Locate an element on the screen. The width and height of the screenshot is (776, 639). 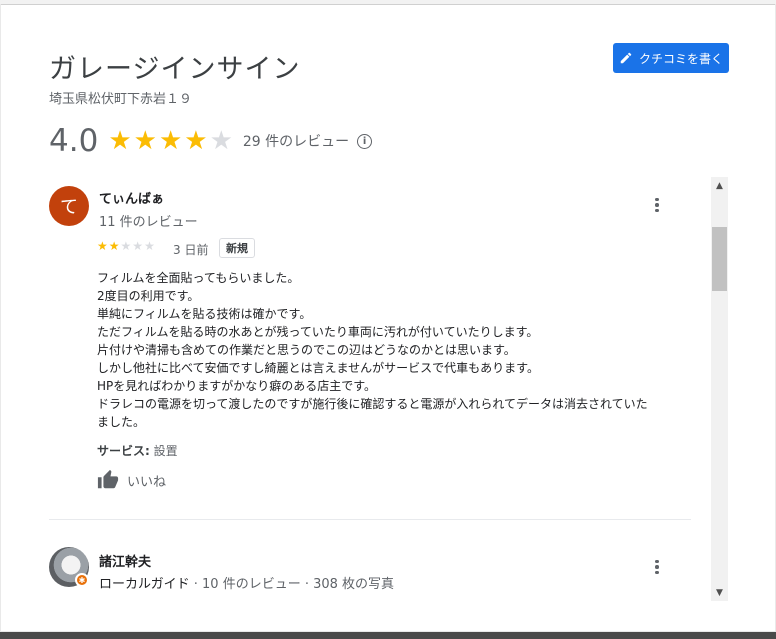
scroll-up-icon: ▲ is located at coordinates (719, 185).